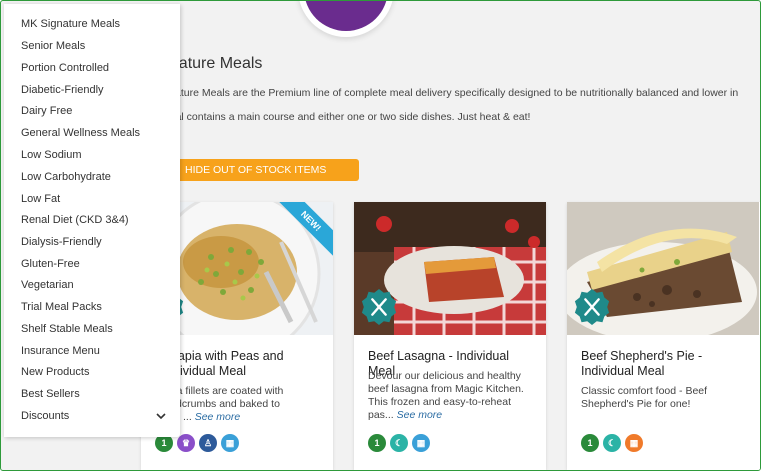  I want to click on menu-item-low-carbohydrate: Low Carbohydrate, so click(66, 177).